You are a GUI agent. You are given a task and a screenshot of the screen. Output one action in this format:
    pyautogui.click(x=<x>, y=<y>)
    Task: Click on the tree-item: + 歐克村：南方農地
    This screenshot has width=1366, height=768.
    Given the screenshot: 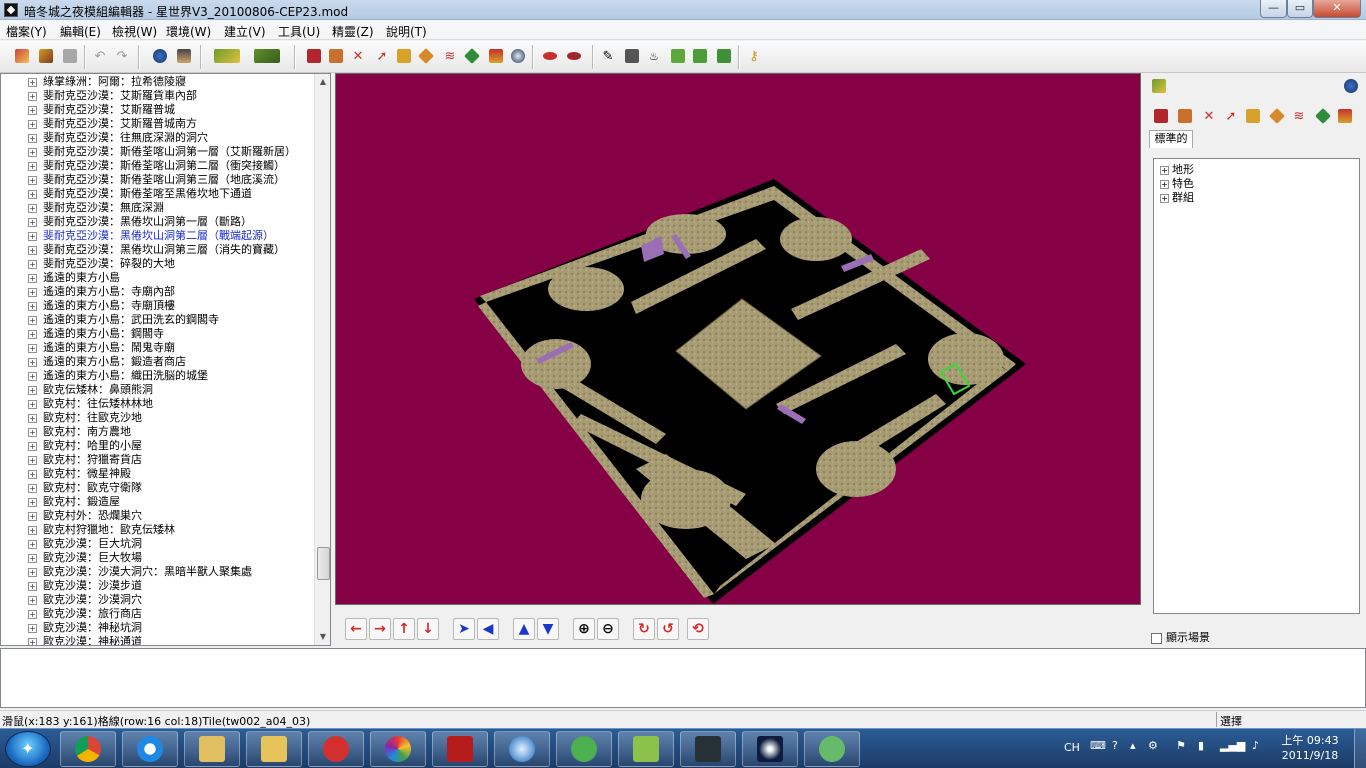 What is the action you would take?
    pyautogui.click(x=157, y=432)
    